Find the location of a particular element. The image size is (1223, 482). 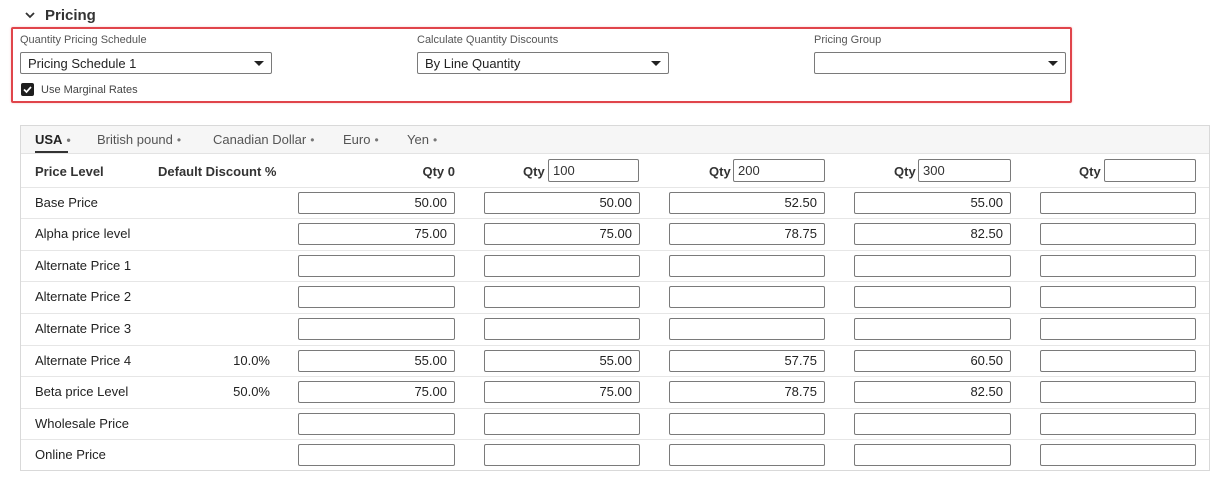

price-input: 57.75 is located at coordinates (747, 361).